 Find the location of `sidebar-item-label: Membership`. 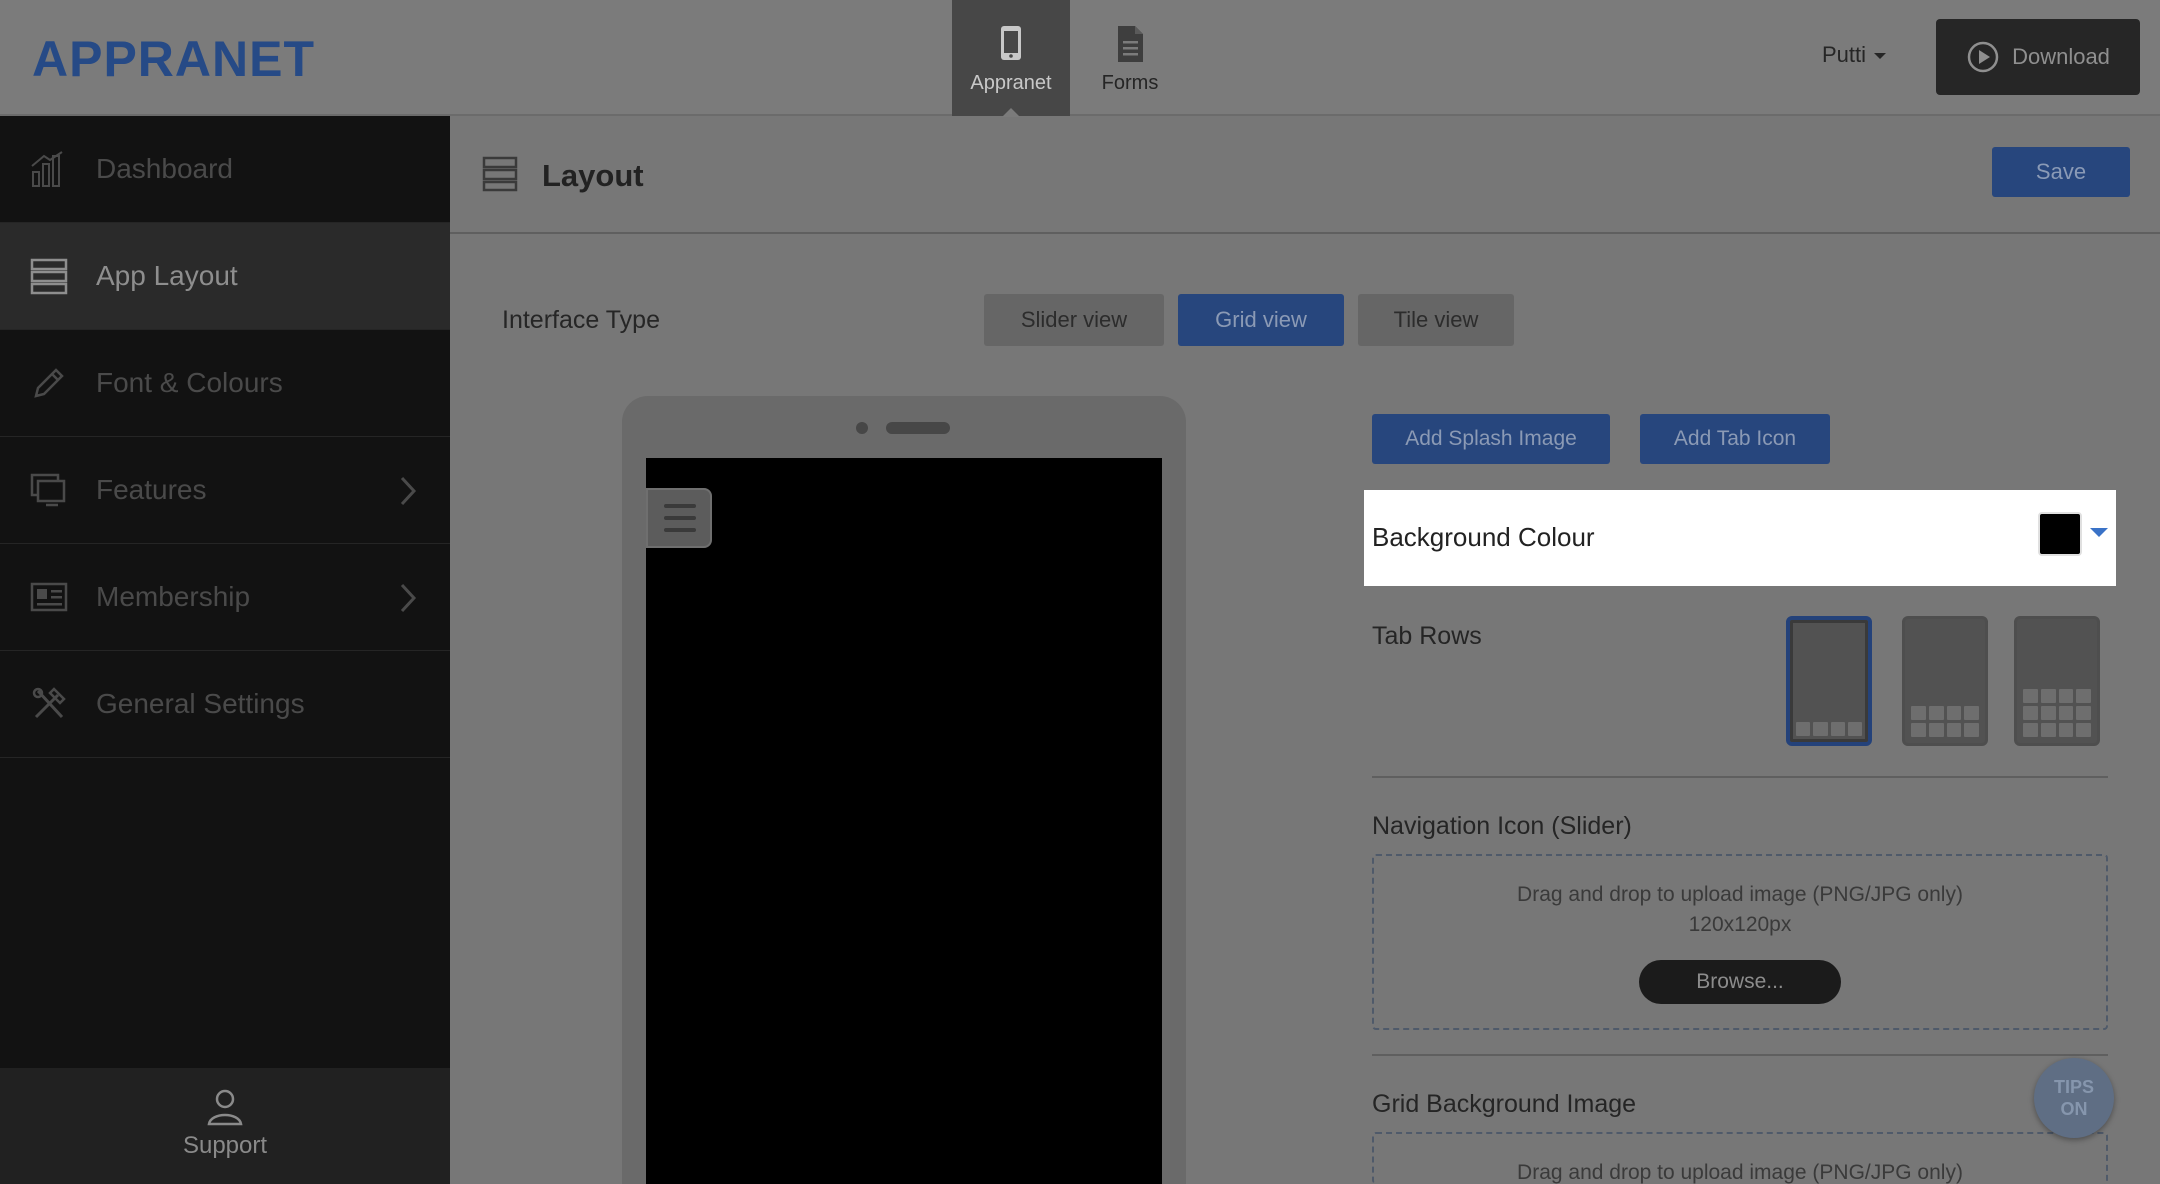

sidebar-item-label: Membership is located at coordinates (173, 596).